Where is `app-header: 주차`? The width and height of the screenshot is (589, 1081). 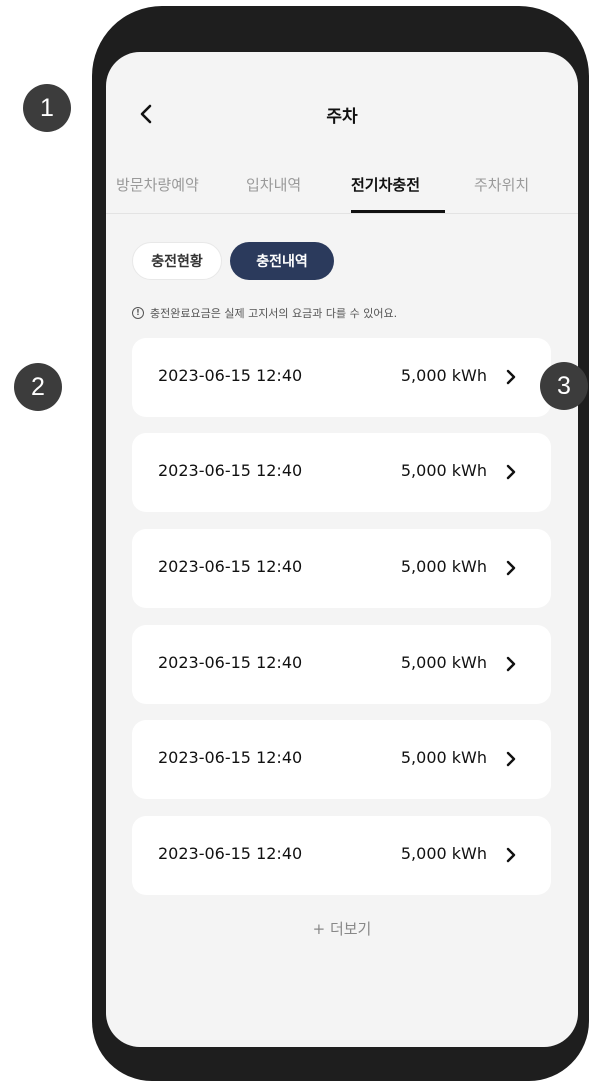
app-header: 주차 is located at coordinates (342, 114).